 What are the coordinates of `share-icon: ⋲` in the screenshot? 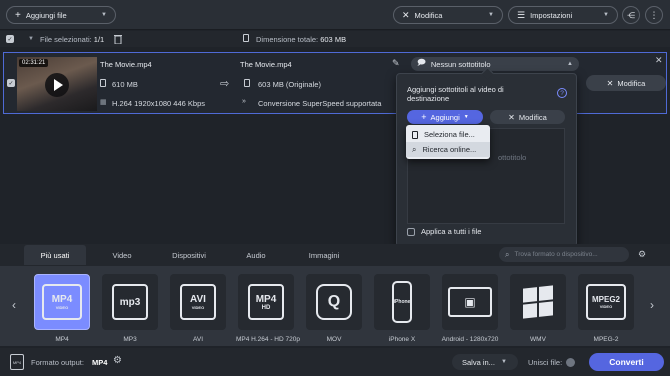 It's located at (631, 15).